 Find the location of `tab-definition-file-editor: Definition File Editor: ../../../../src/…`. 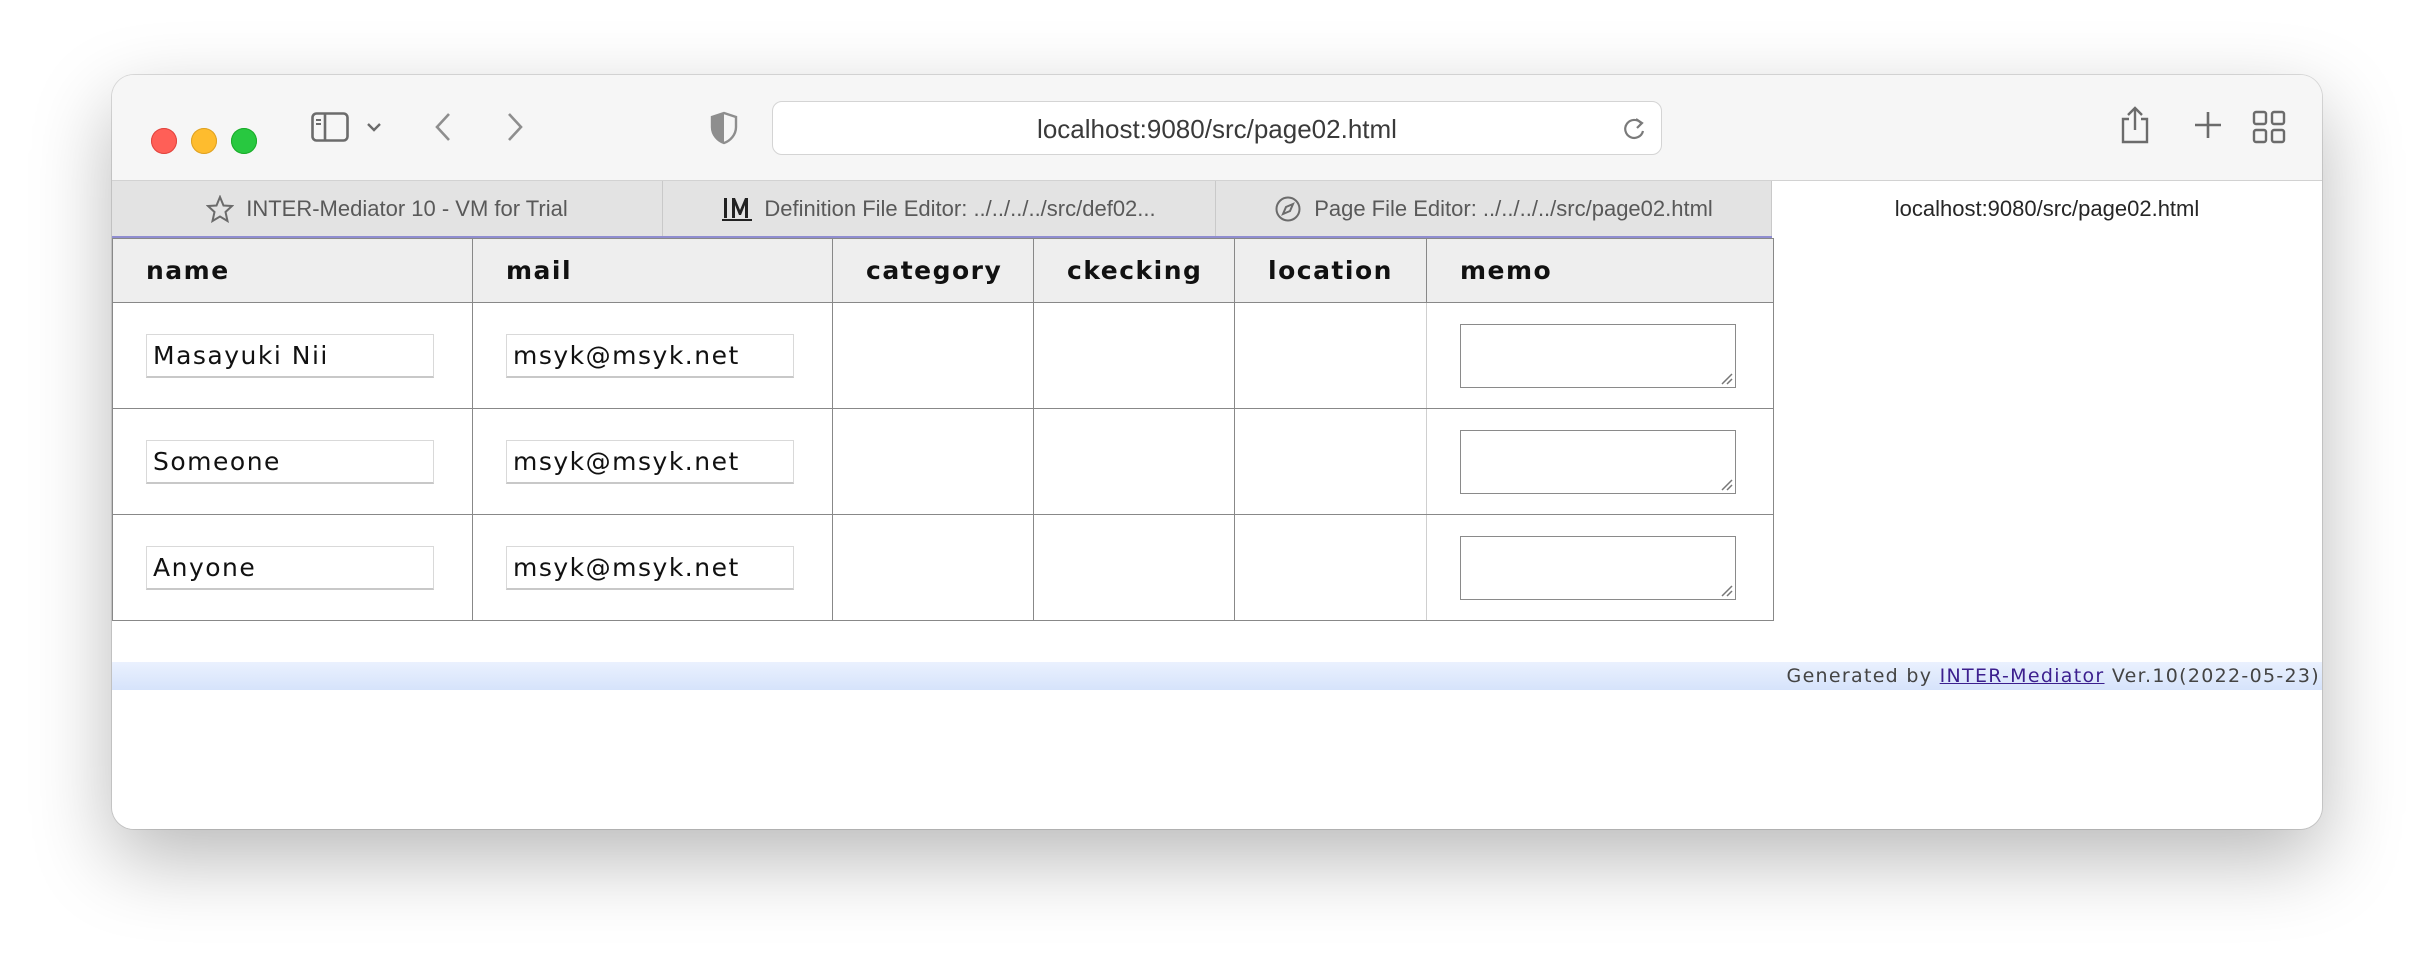

tab-definition-file-editor: Definition File Editor: ../../../../src/… is located at coordinates (939, 209).